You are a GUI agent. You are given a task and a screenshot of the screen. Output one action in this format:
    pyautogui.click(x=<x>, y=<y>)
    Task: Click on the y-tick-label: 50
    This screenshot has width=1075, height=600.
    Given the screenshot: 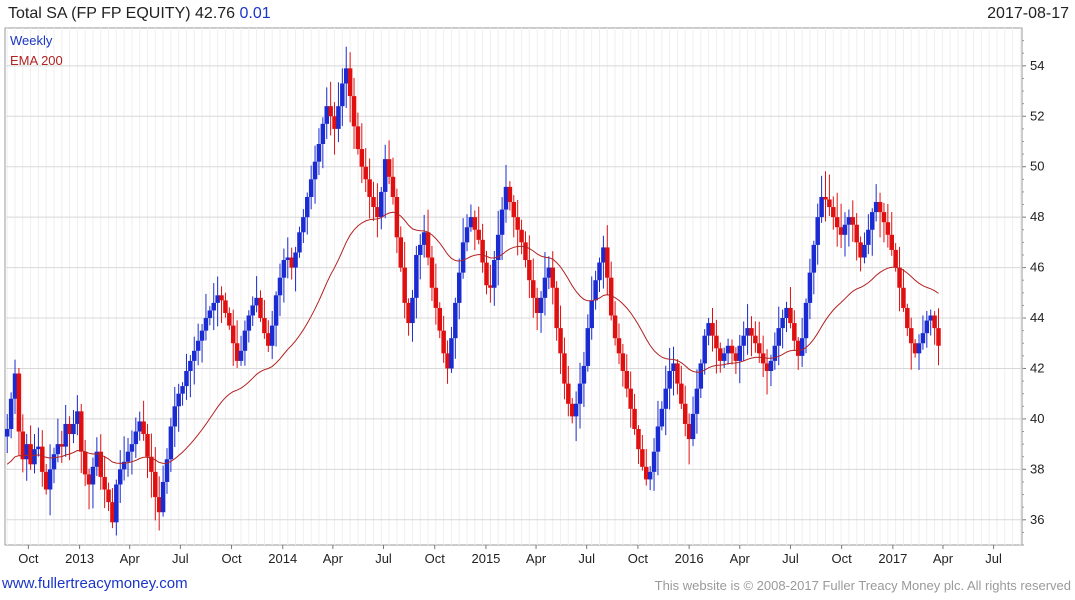 What is the action you would take?
    pyautogui.click(x=1037, y=166)
    